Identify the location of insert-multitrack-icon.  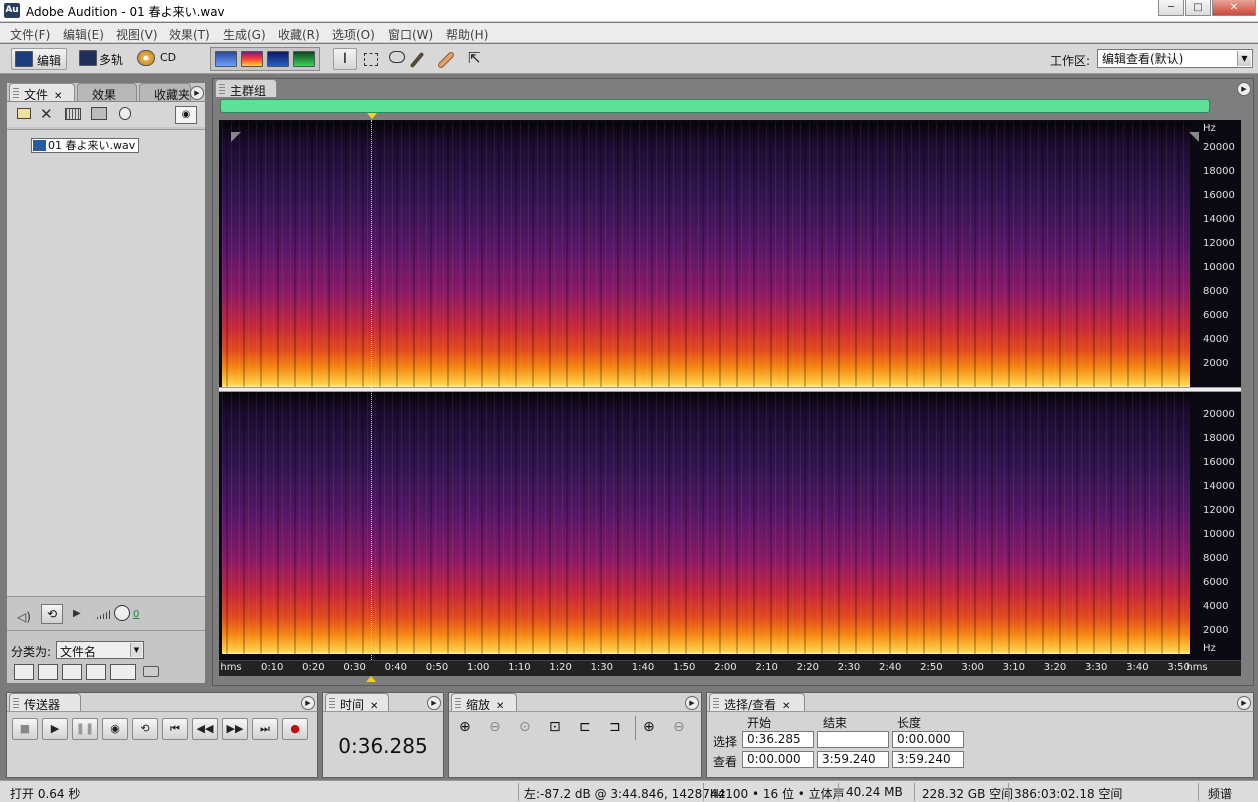
(73, 114).